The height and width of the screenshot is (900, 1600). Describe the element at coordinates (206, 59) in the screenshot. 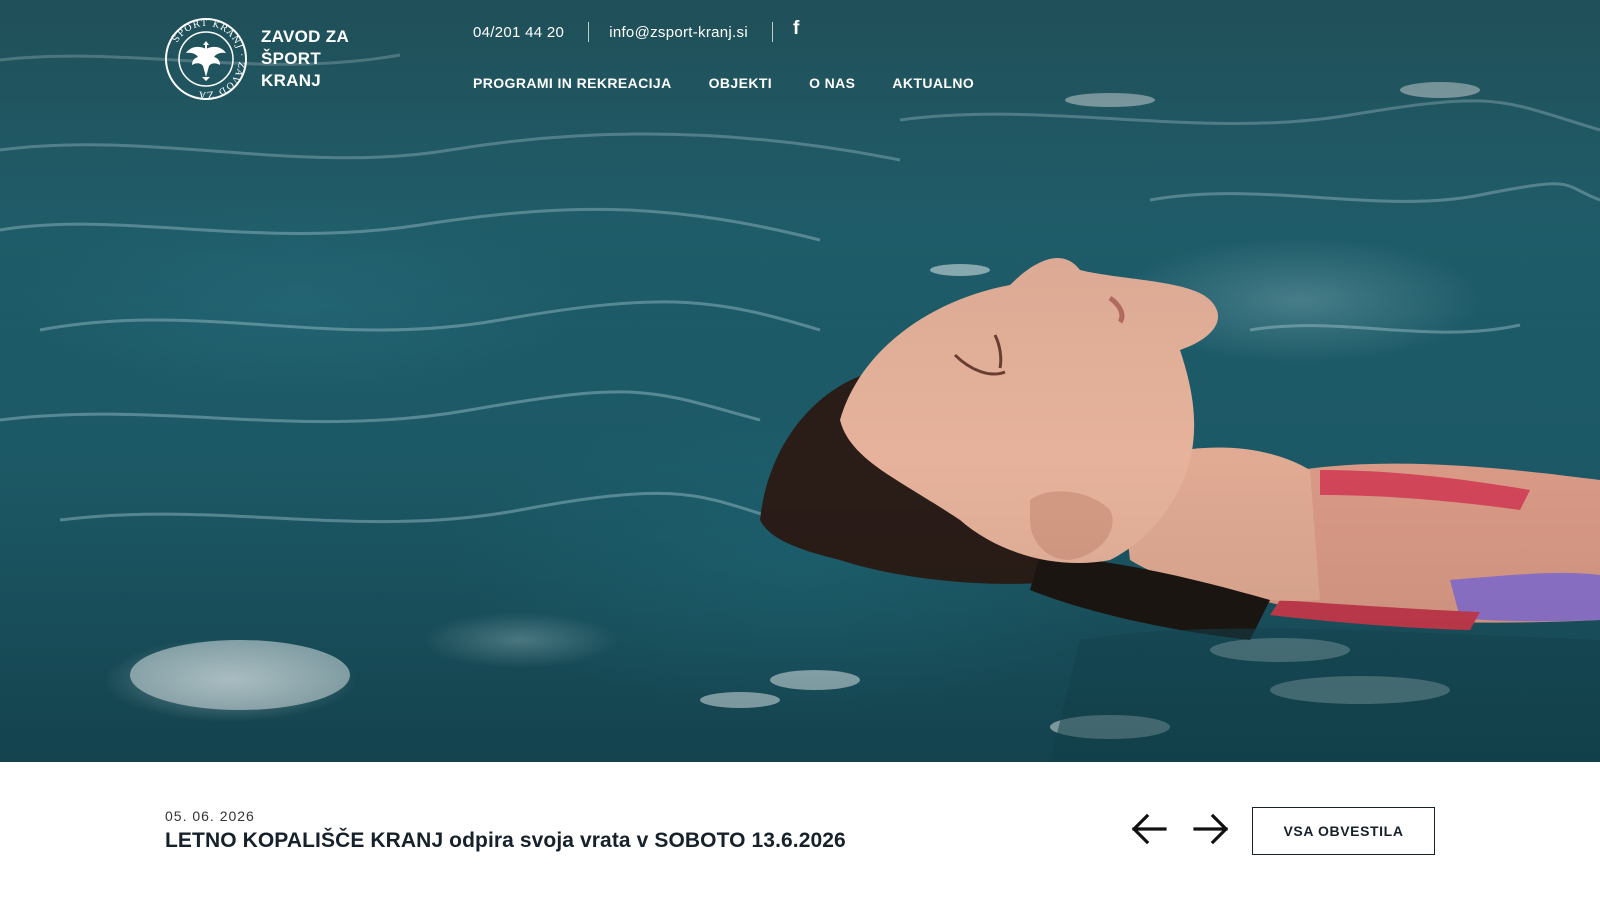

I see `logo-emblem: ŠPORT KRANJ · ZAVOD ZA` at that location.